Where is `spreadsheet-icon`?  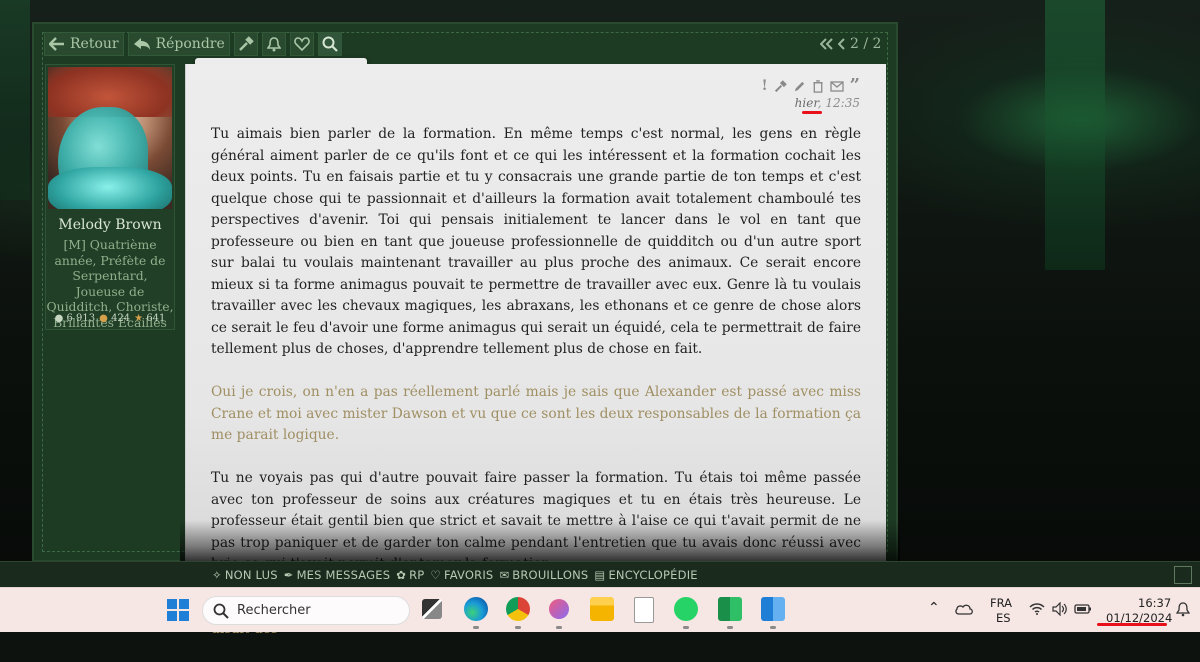
spreadsheet-icon is located at coordinates (730, 609).